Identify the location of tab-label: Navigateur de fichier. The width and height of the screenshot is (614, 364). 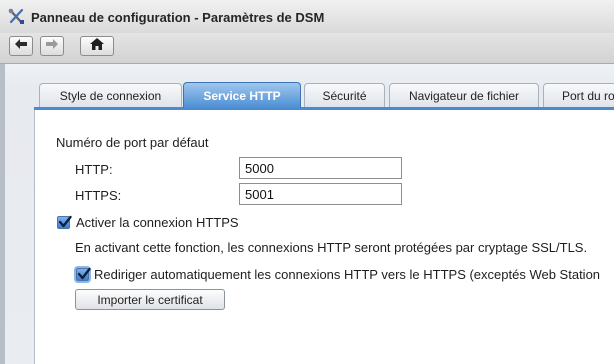
(464, 95).